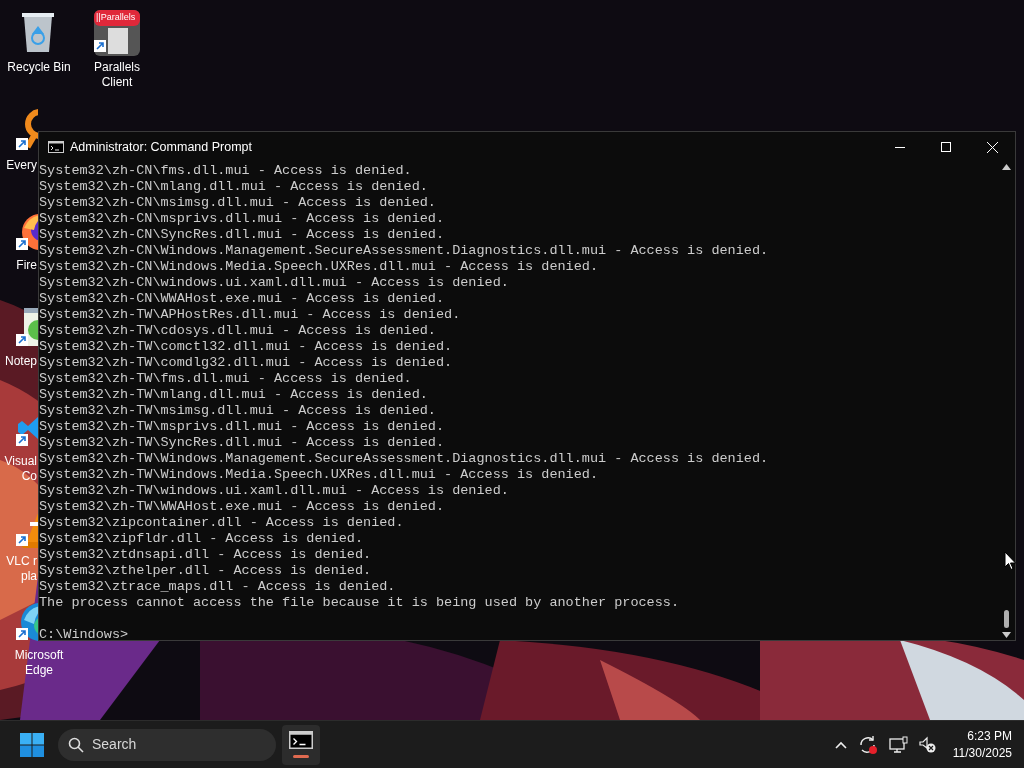  Describe the element at coordinates (117, 67) in the screenshot. I see `icon-label: Parallels` at that location.